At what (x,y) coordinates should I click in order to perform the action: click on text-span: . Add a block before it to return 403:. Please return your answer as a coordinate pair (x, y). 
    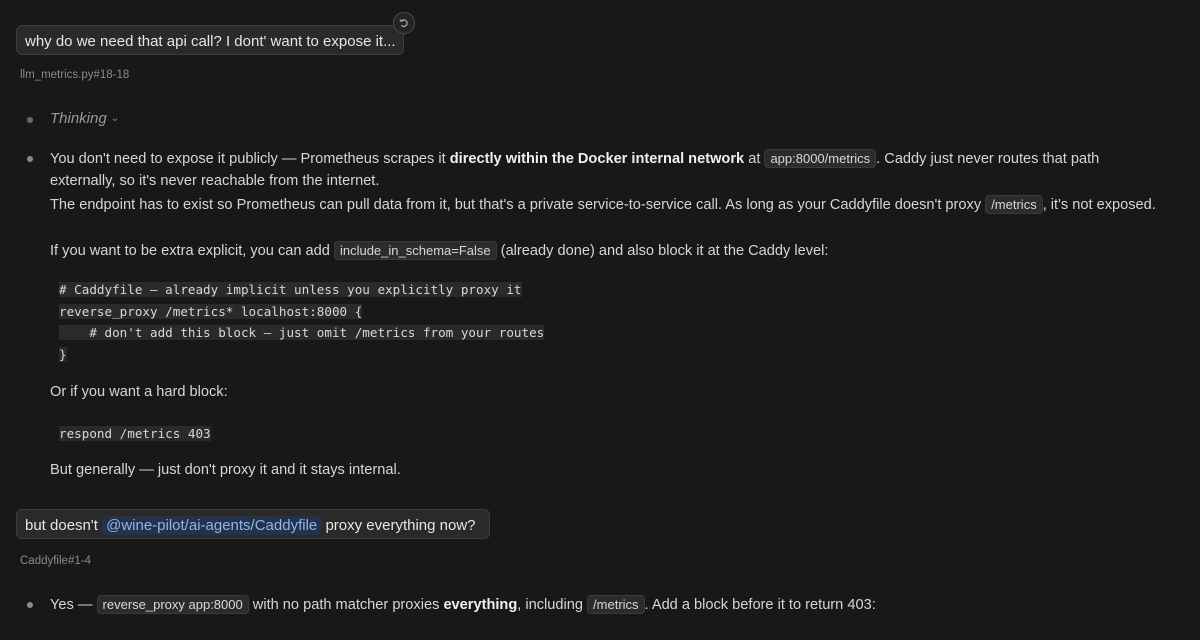
    Looking at the image, I should click on (760, 605).